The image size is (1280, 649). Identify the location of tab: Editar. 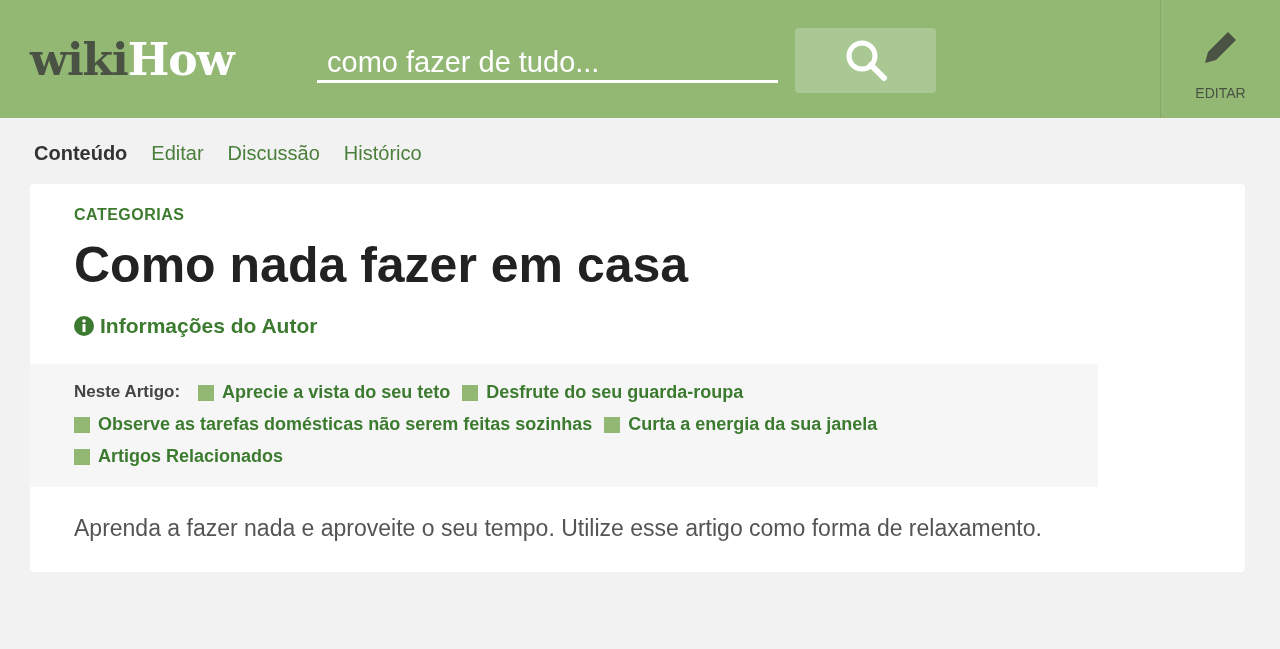
(177, 152).